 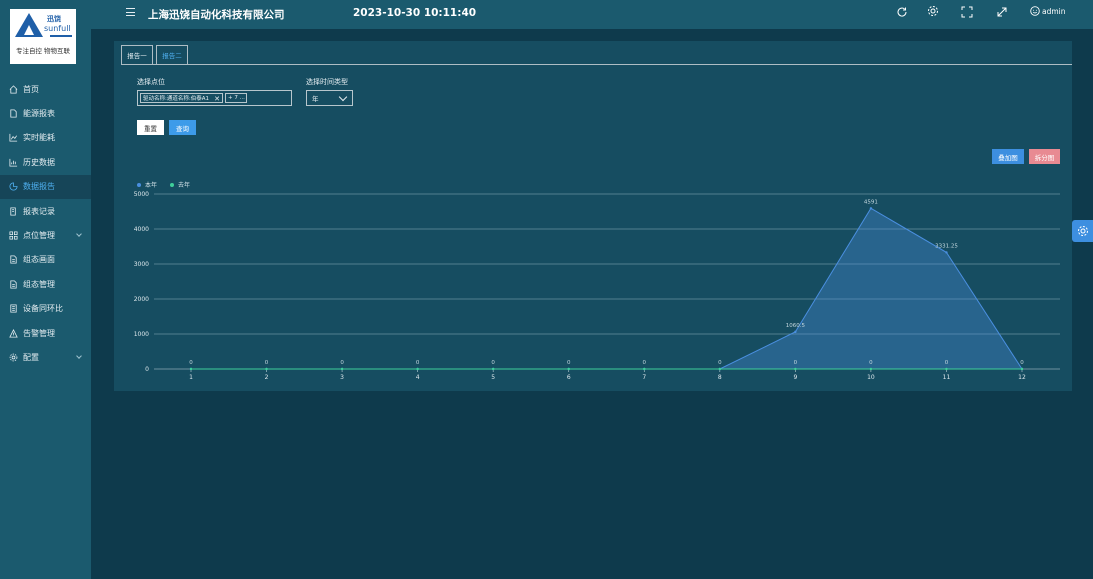 I want to click on sidebar-item-11: 告警管理, so click(x=45, y=333).